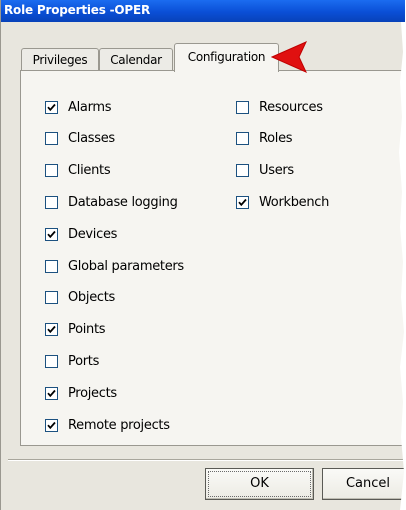 The image size is (406, 510). I want to click on checkbox-devices: Devices, so click(81, 234).